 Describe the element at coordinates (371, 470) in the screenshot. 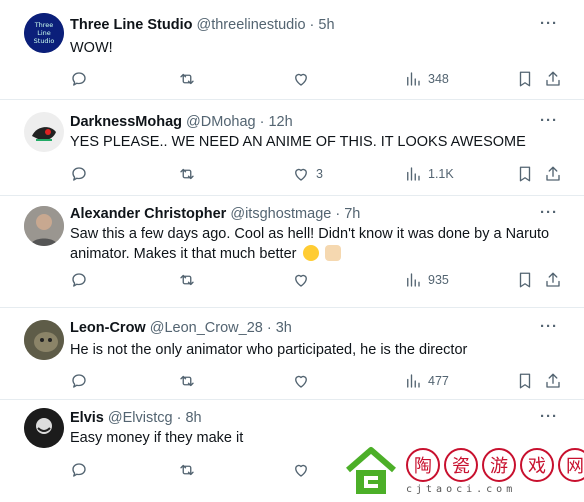

I see `house-logo-icon` at that location.